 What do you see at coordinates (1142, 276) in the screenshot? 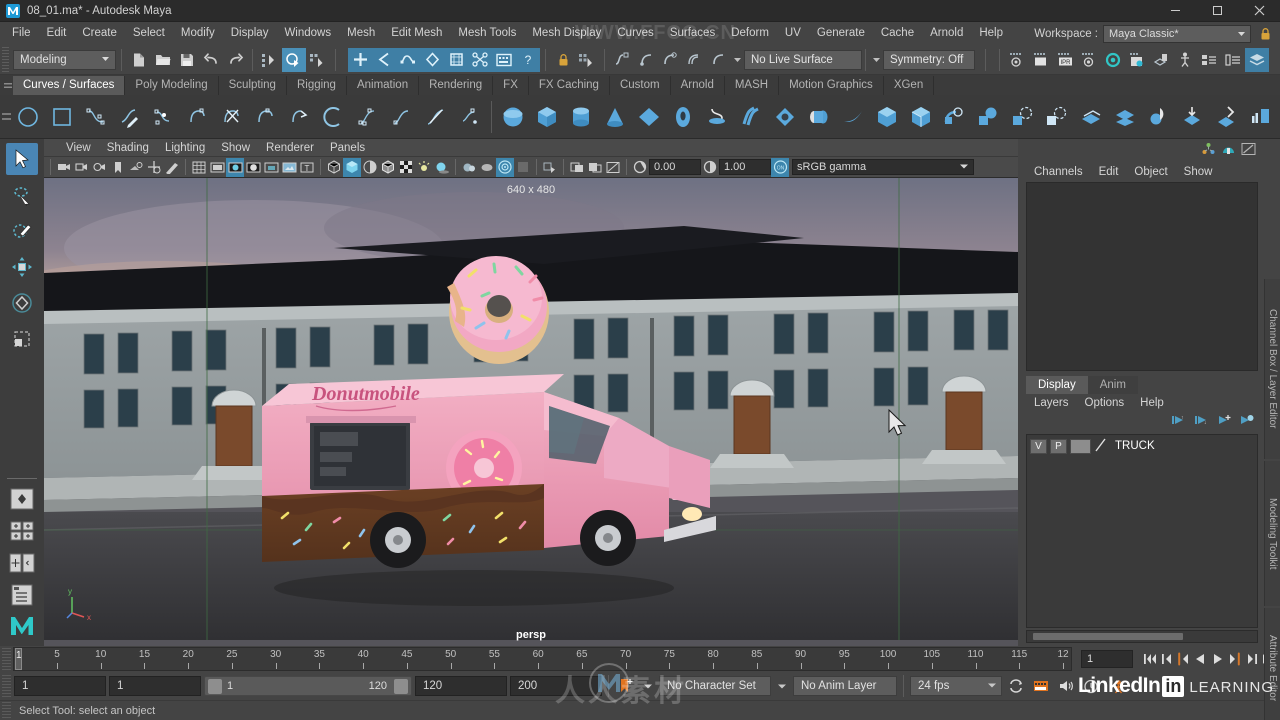
I see `channel-box-content` at bounding box center [1142, 276].